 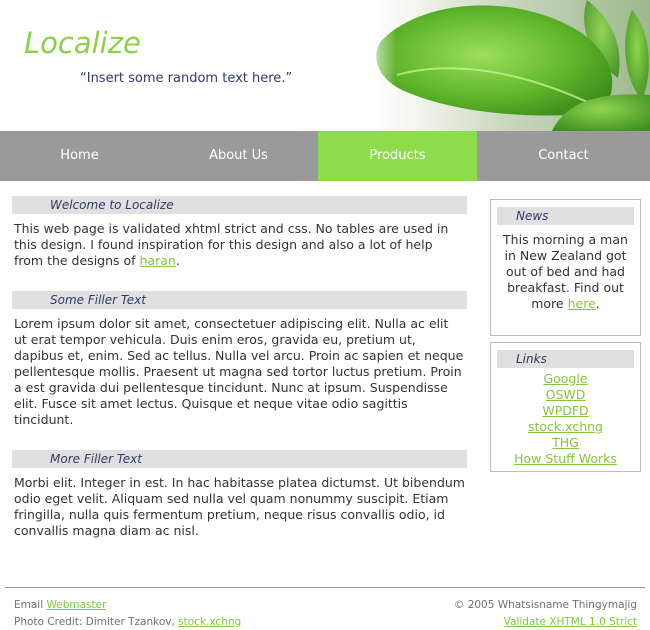 I want to click on list-item: THG, so click(x=565, y=443).